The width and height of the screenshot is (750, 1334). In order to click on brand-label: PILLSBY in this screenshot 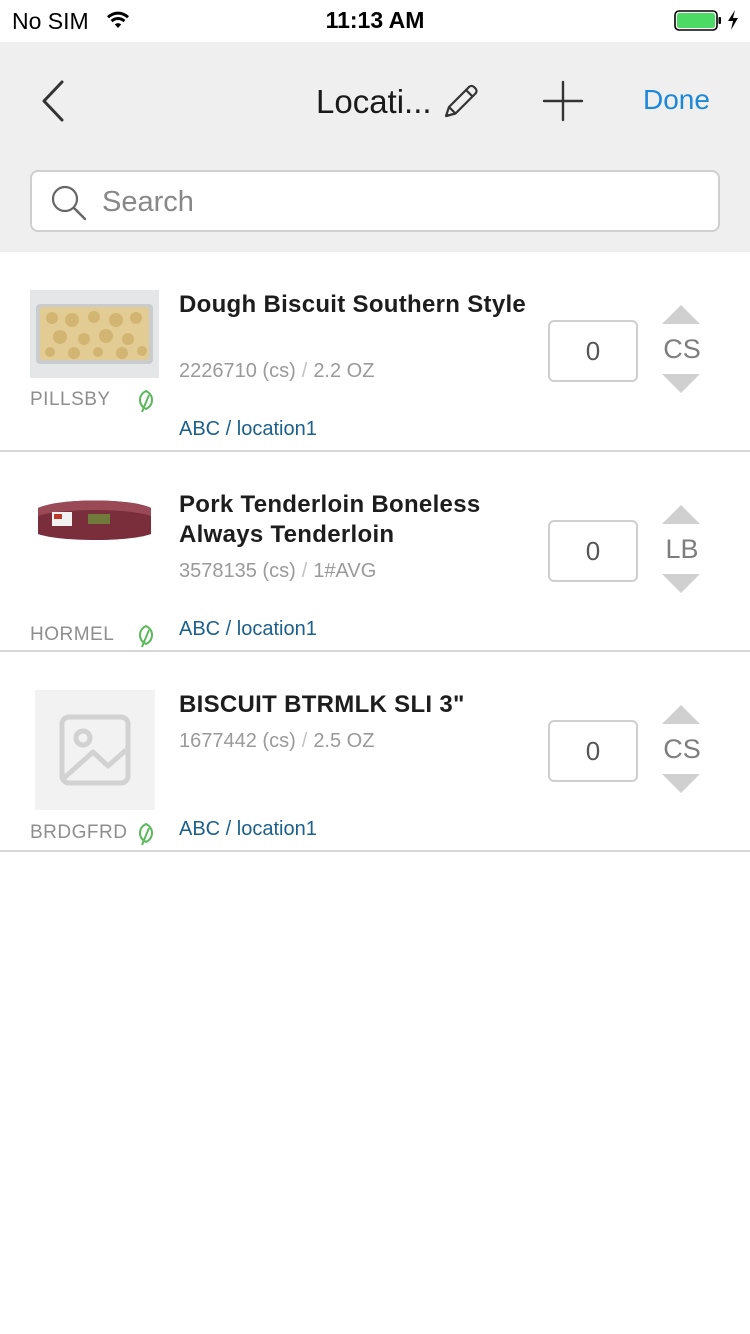, I will do `click(70, 399)`.